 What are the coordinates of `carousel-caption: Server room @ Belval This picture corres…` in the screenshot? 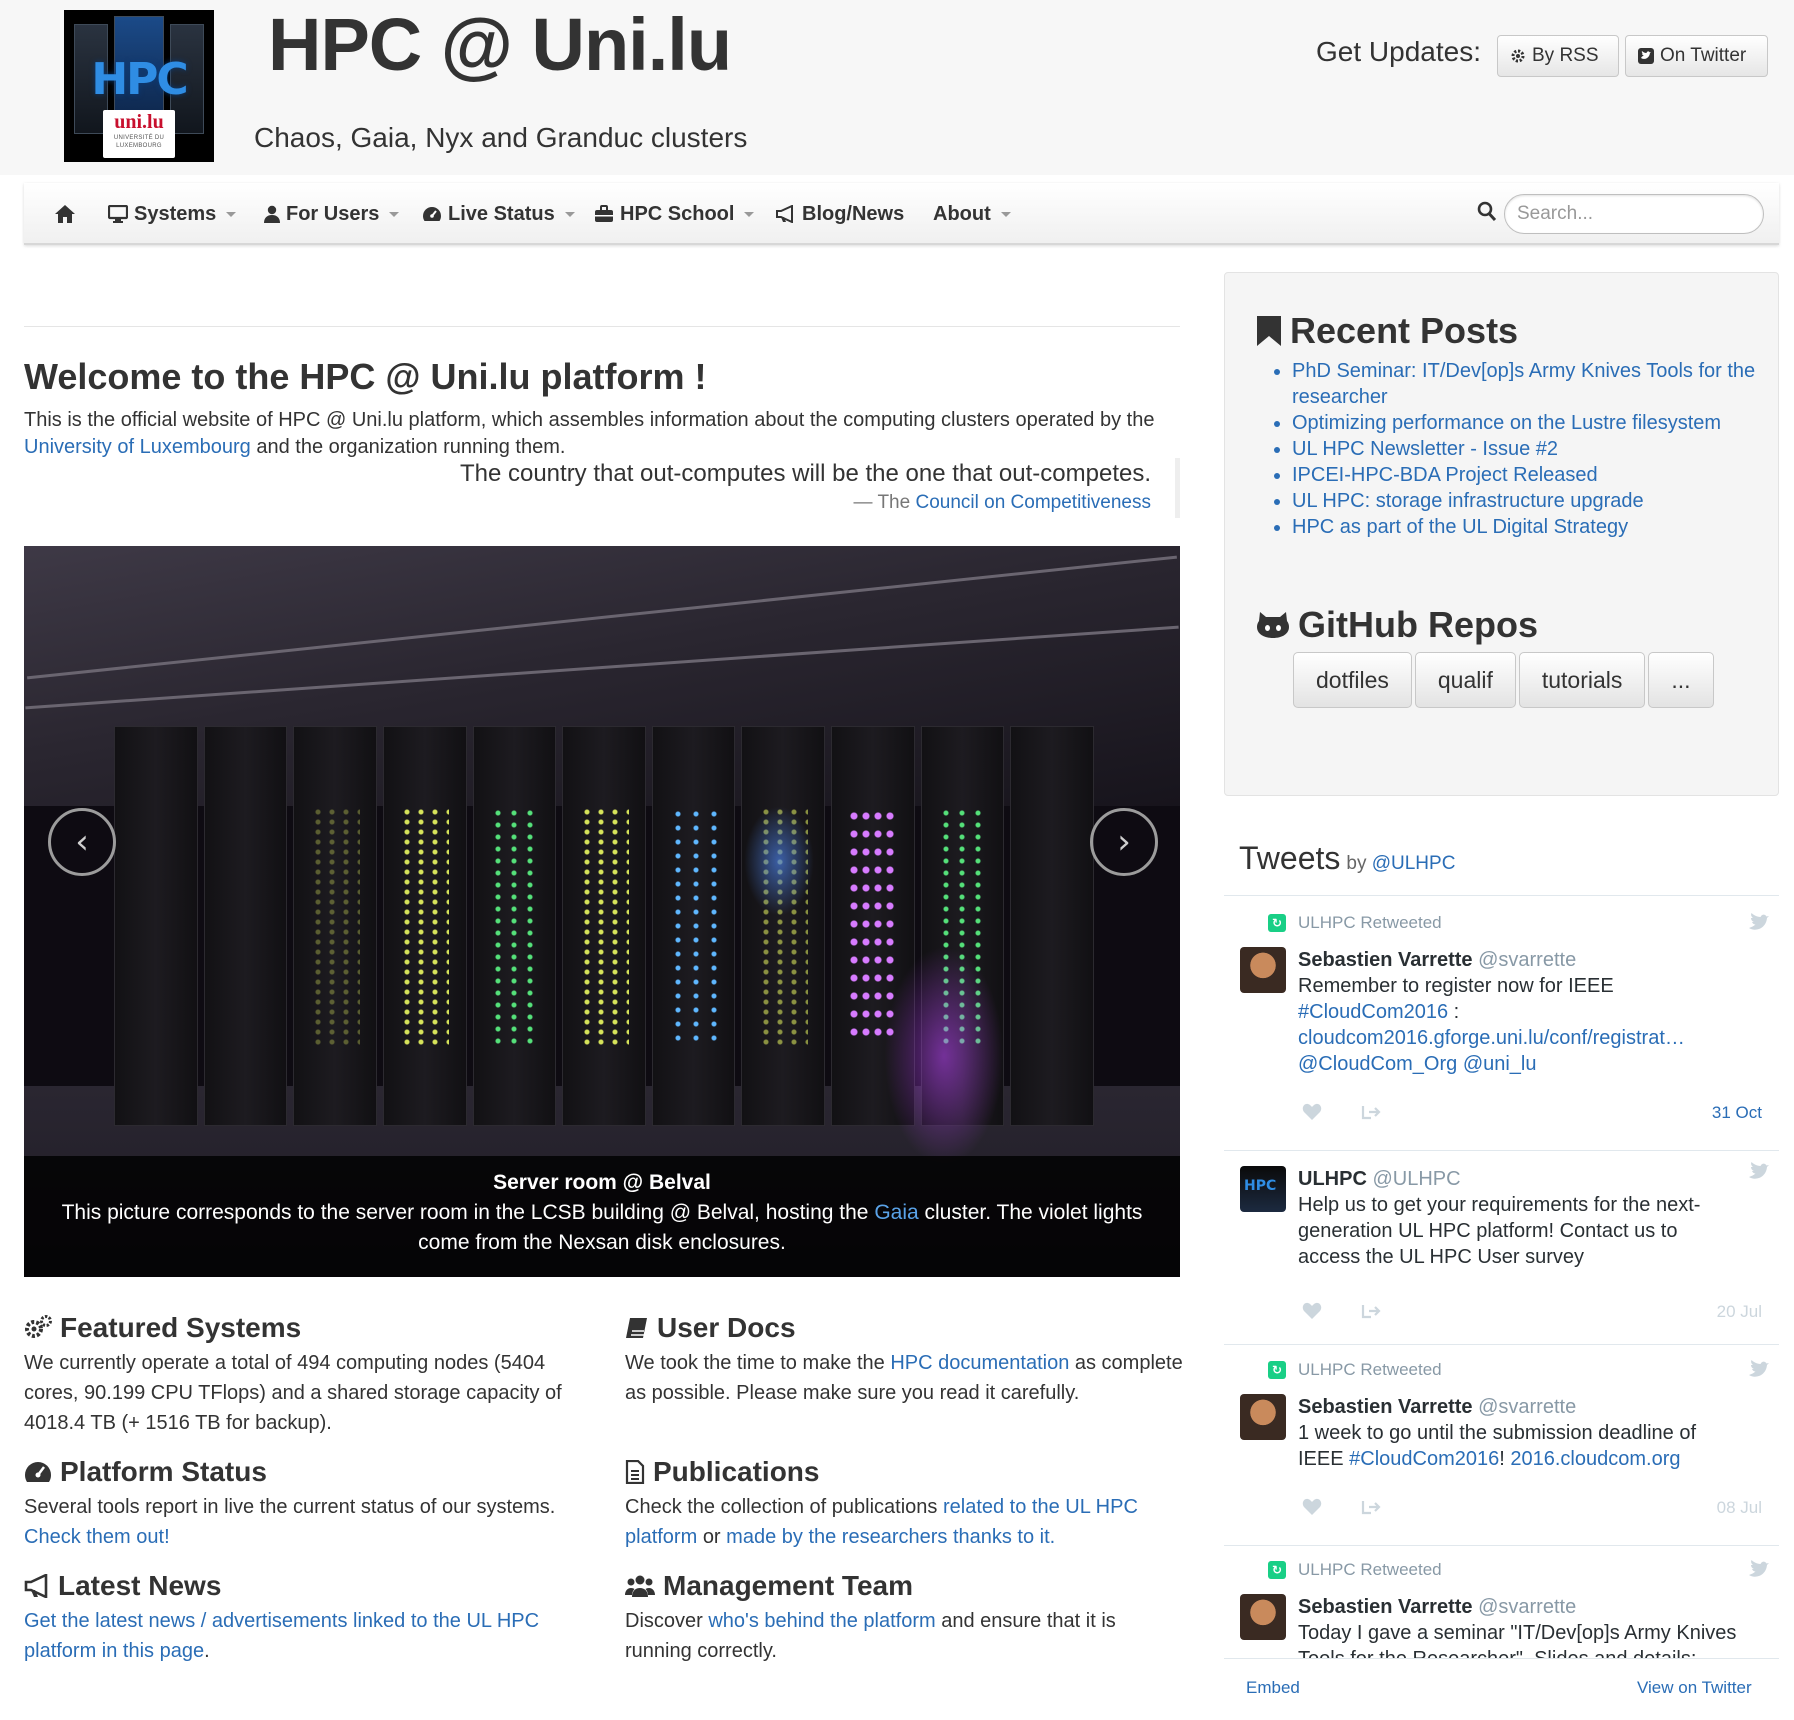 It's located at (602, 1216).